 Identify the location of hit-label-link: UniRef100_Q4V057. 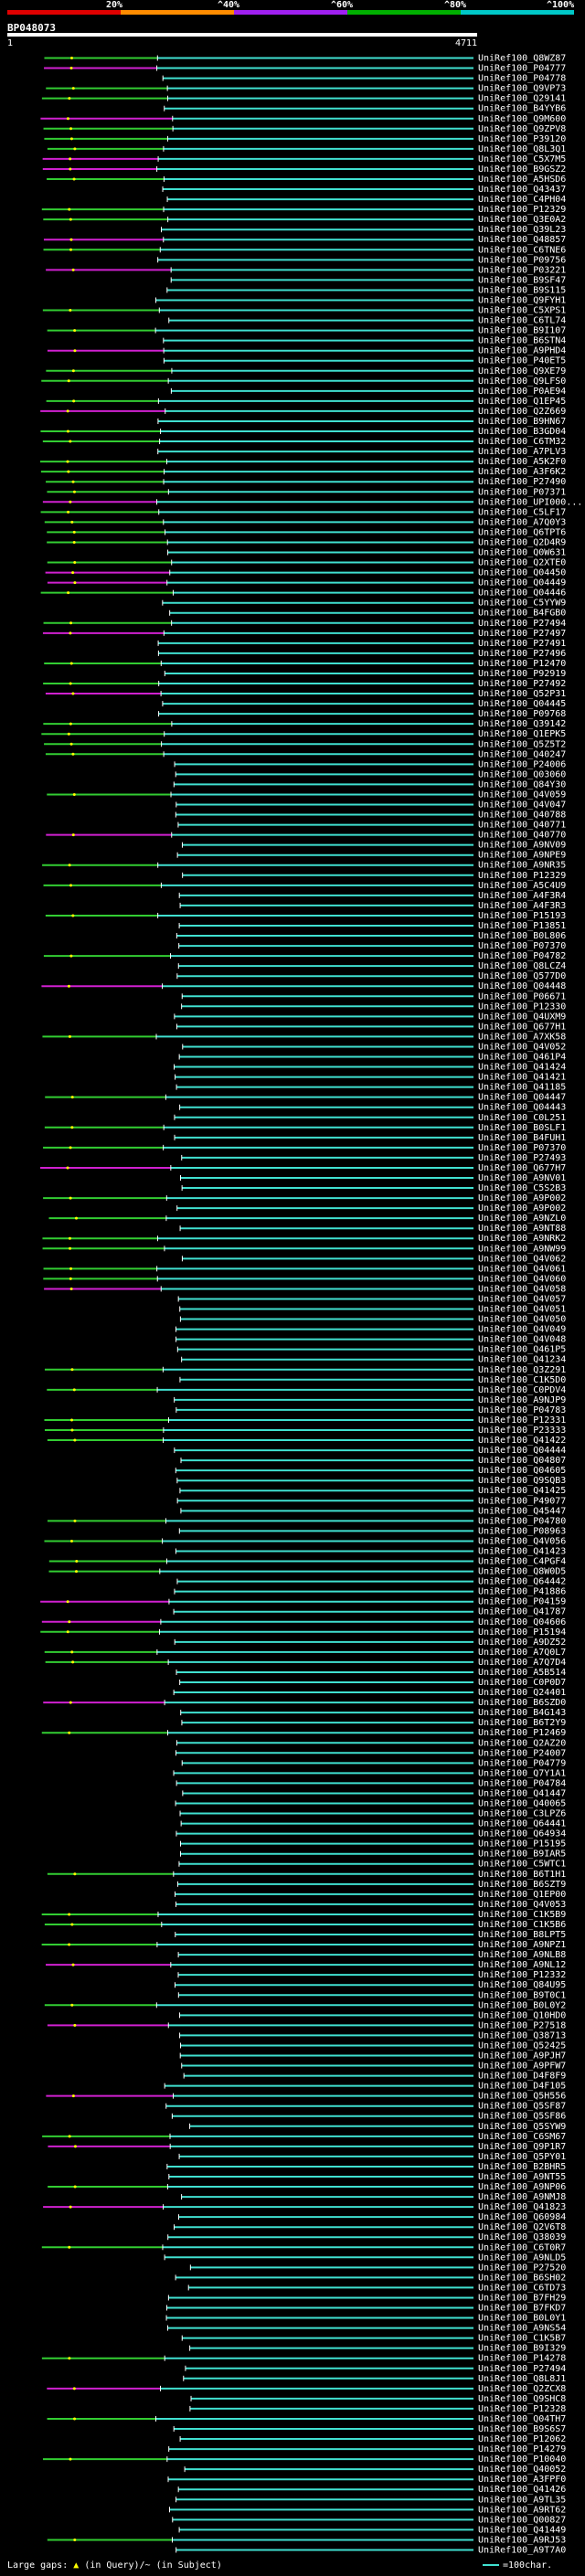
(522, 1299).